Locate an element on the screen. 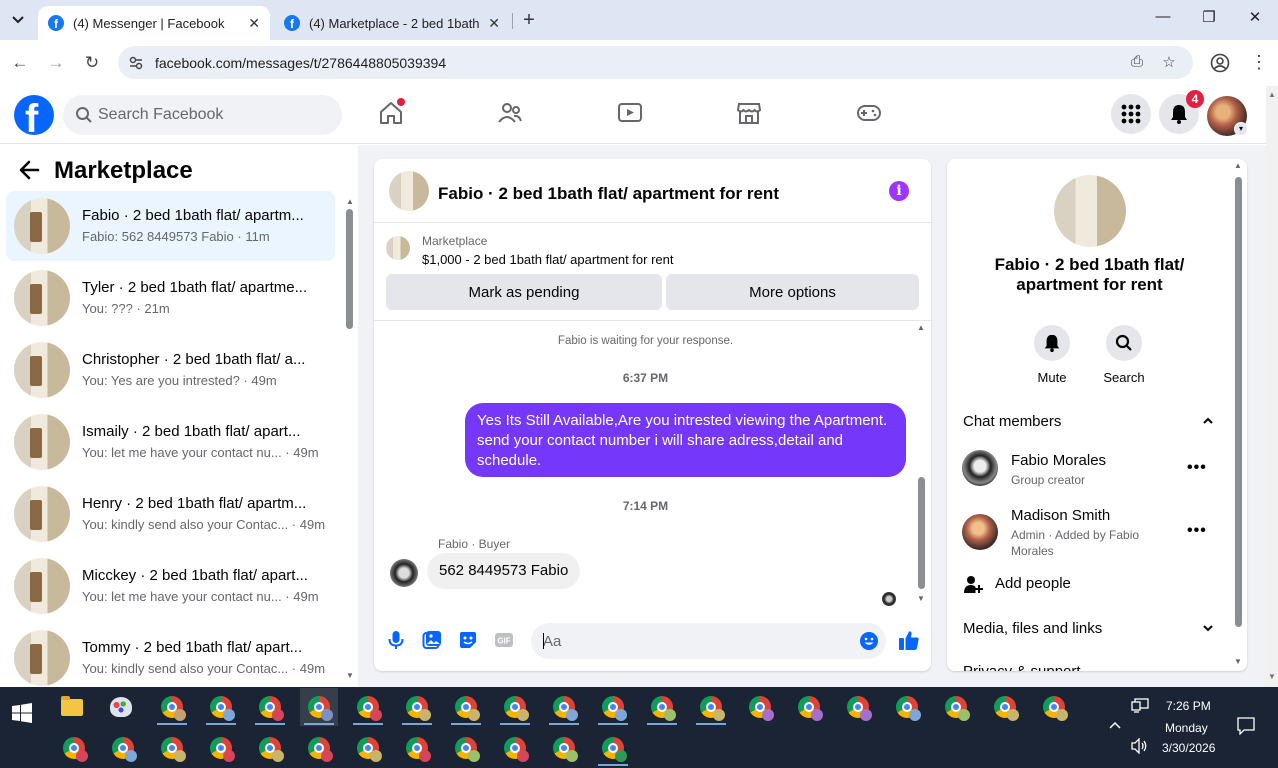  browser-menu-icon: ⋮ is located at coordinates (1259, 62).